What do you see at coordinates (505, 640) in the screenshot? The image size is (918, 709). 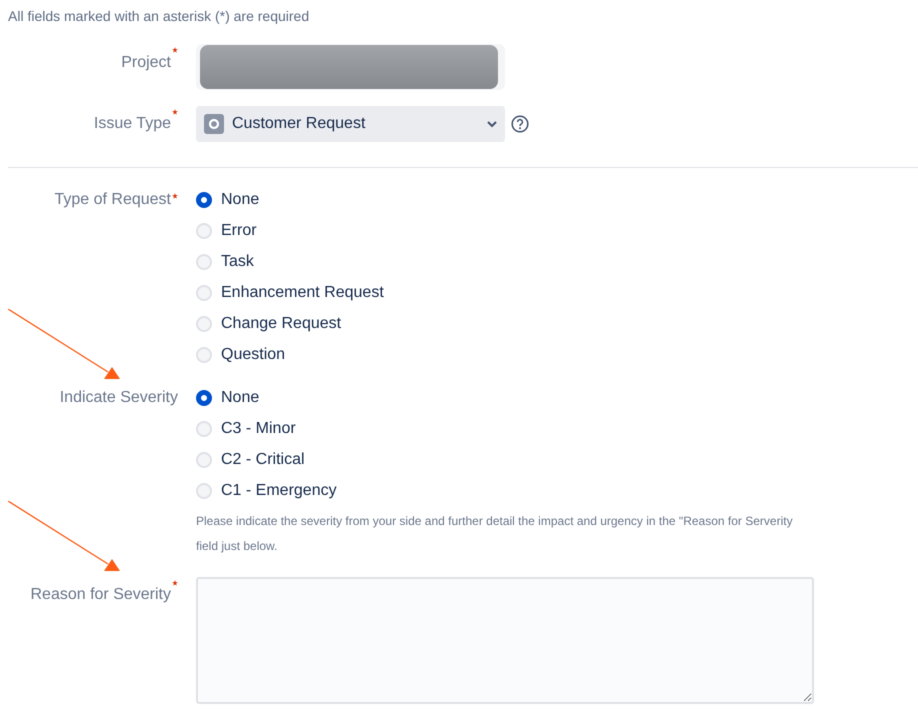 I see `reason-textarea` at bounding box center [505, 640].